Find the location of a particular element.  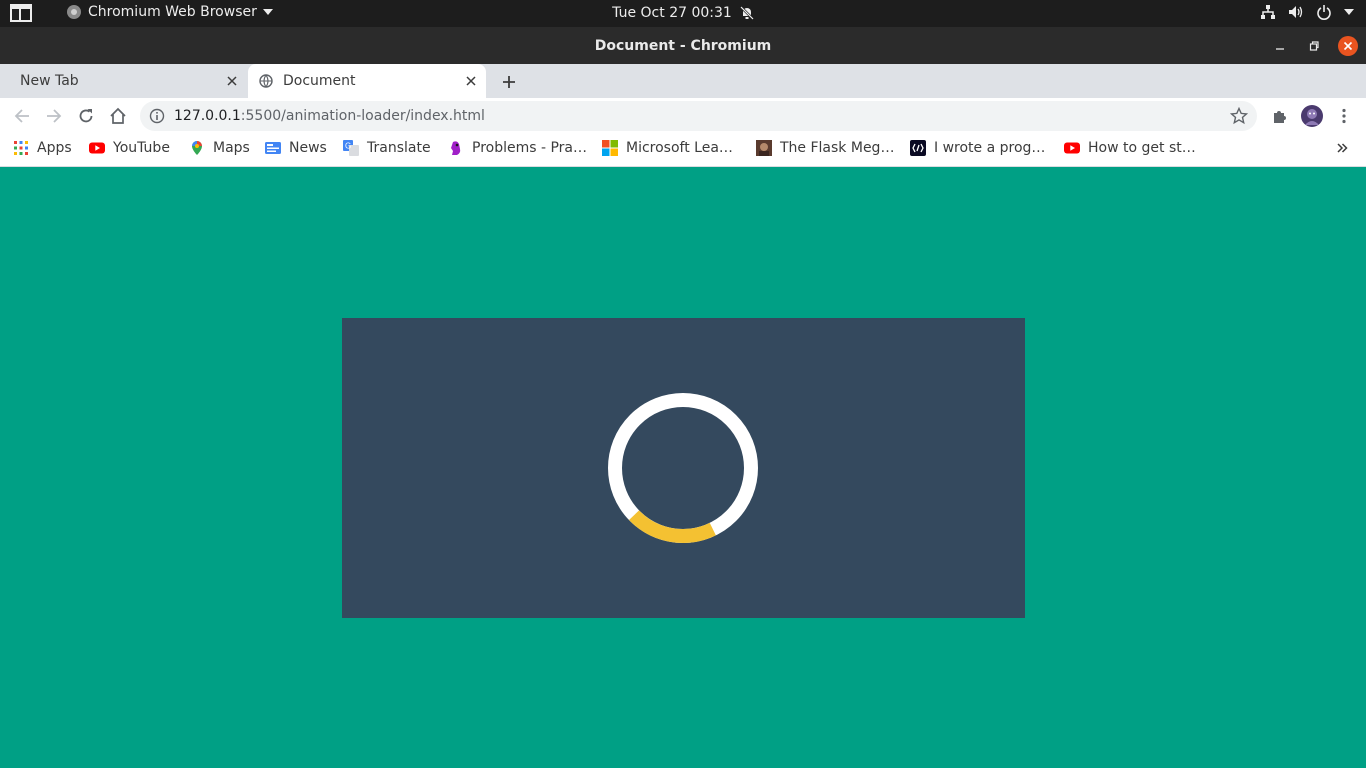

translate-icon: G is located at coordinates (351, 148).